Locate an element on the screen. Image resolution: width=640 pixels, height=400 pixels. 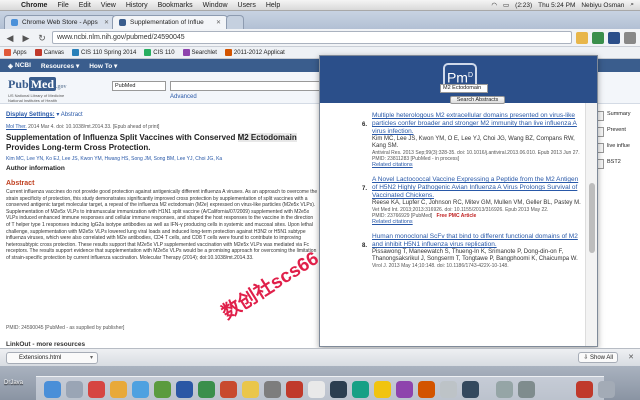
sidebar-item: live influe is located at coordinates (618, 148).